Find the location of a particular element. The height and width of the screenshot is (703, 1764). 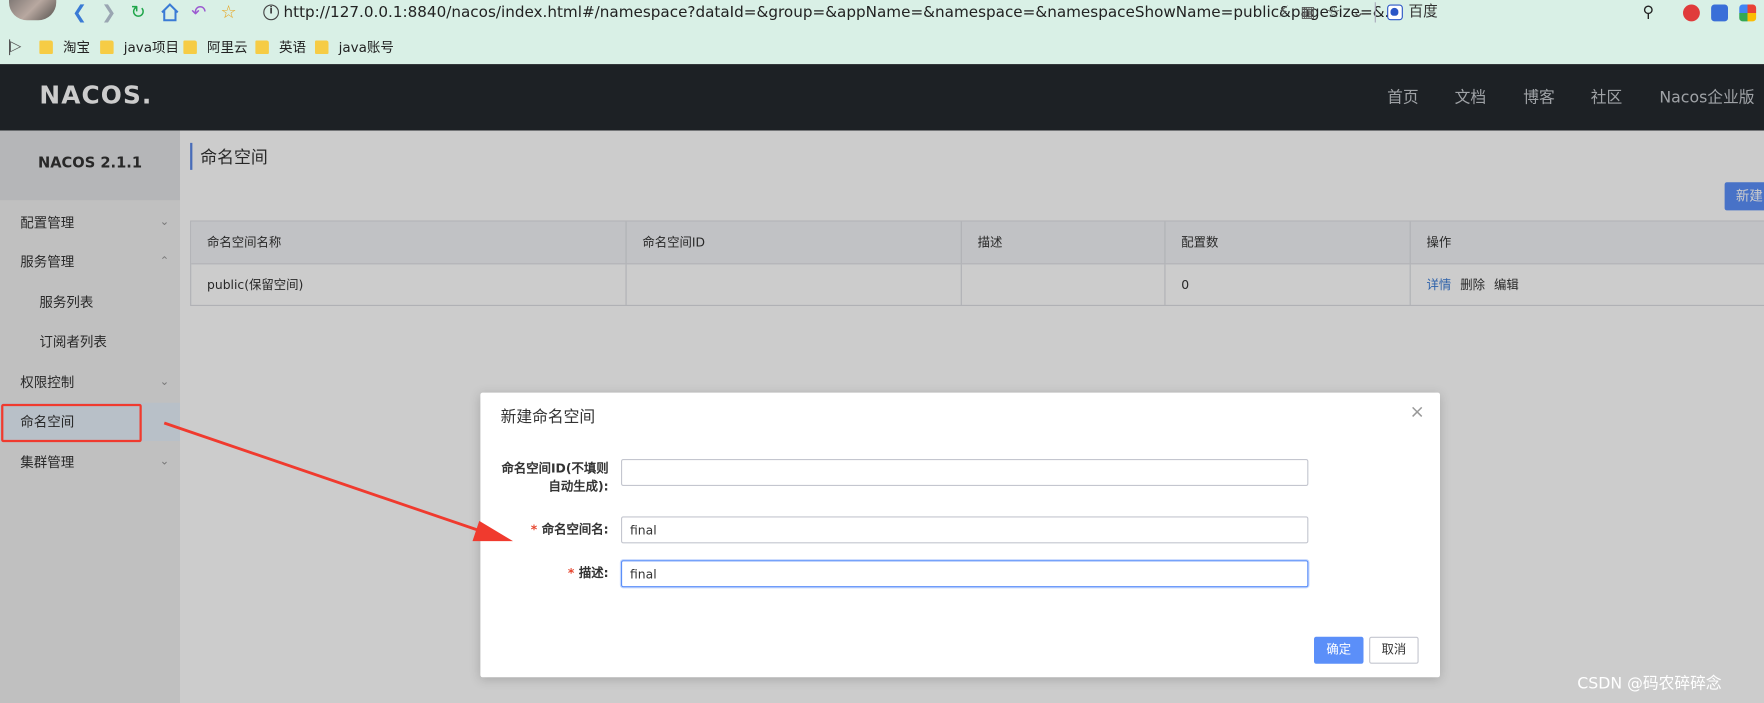

bookmark-item: java项目 is located at coordinates (139, 47).